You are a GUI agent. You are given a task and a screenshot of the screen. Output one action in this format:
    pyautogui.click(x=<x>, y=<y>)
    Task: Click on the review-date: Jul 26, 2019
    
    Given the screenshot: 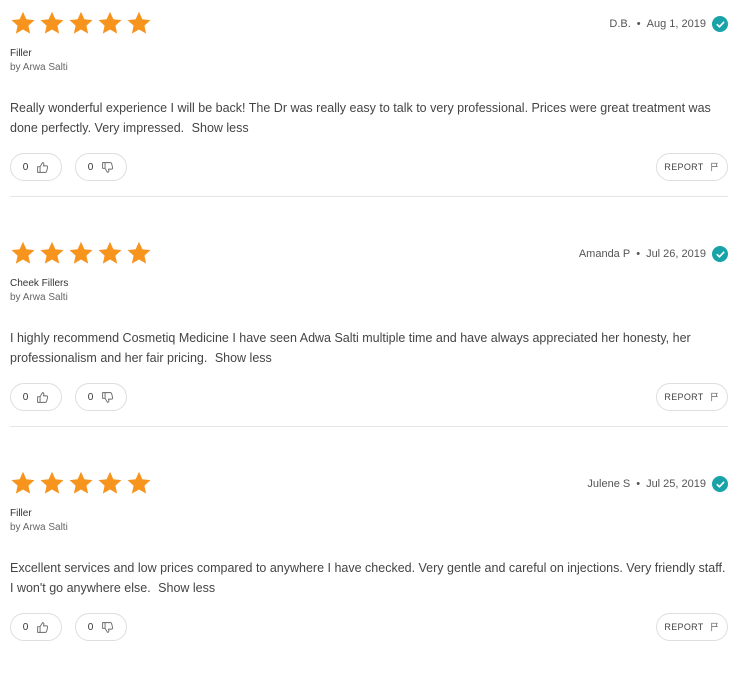 What is the action you would take?
    pyautogui.click(x=676, y=254)
    